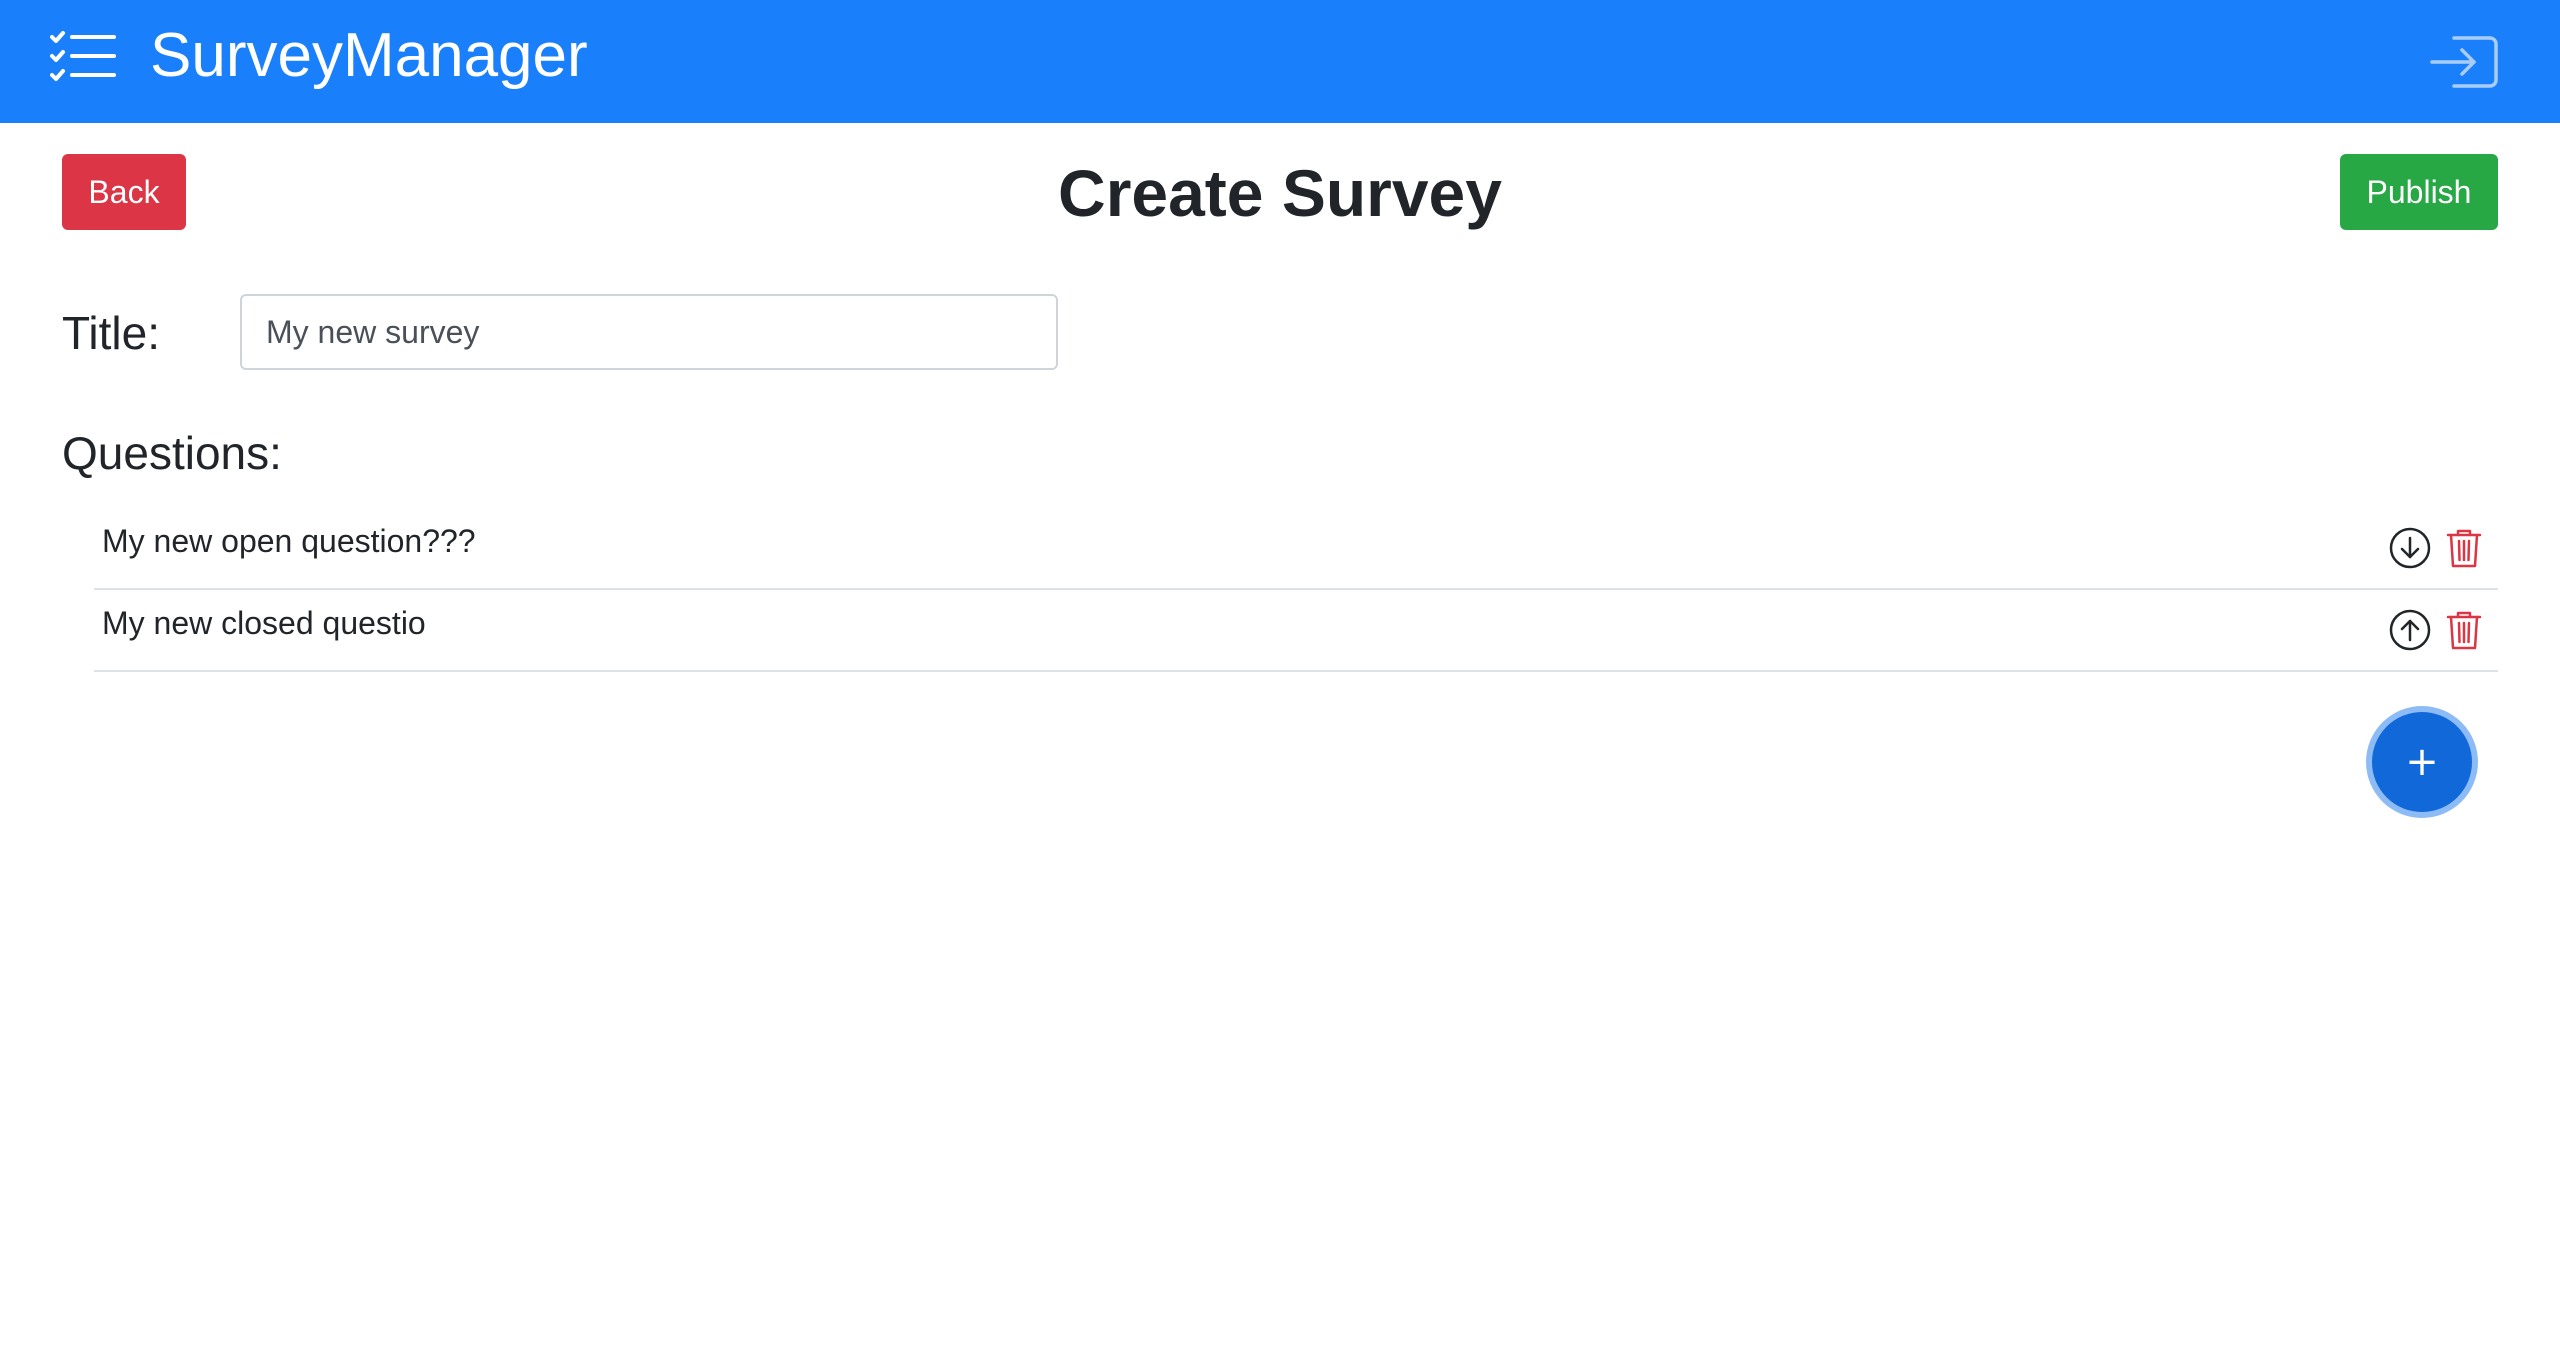 The width and height of the screenshot is (2560, 1352). Describe the element at coordinates (83, 56) in the screenshot. I see `checklist-icon` at that location.